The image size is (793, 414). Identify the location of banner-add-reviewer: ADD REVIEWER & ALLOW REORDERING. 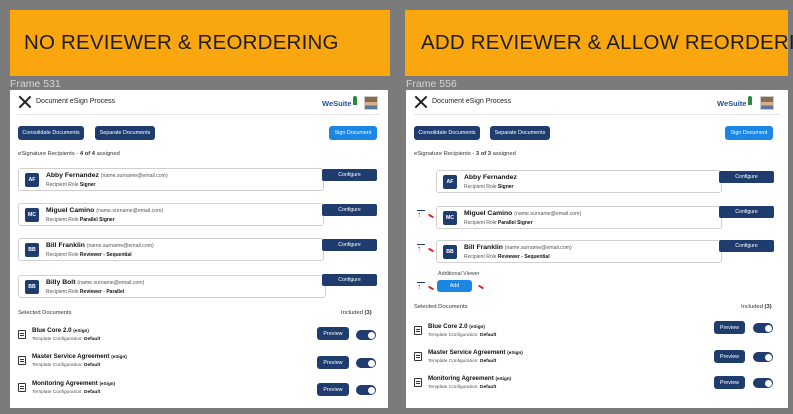
(599, 43).